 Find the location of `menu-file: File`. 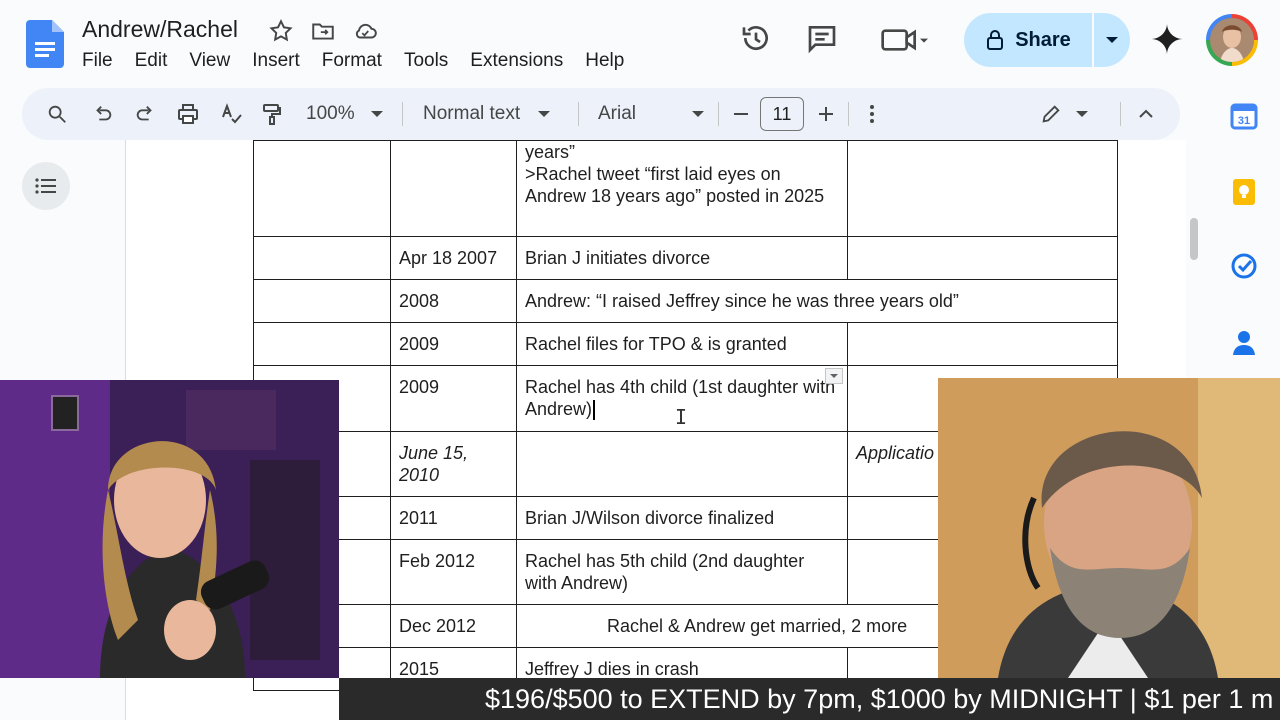

menu-file: File is located at coordinates (97, 61).